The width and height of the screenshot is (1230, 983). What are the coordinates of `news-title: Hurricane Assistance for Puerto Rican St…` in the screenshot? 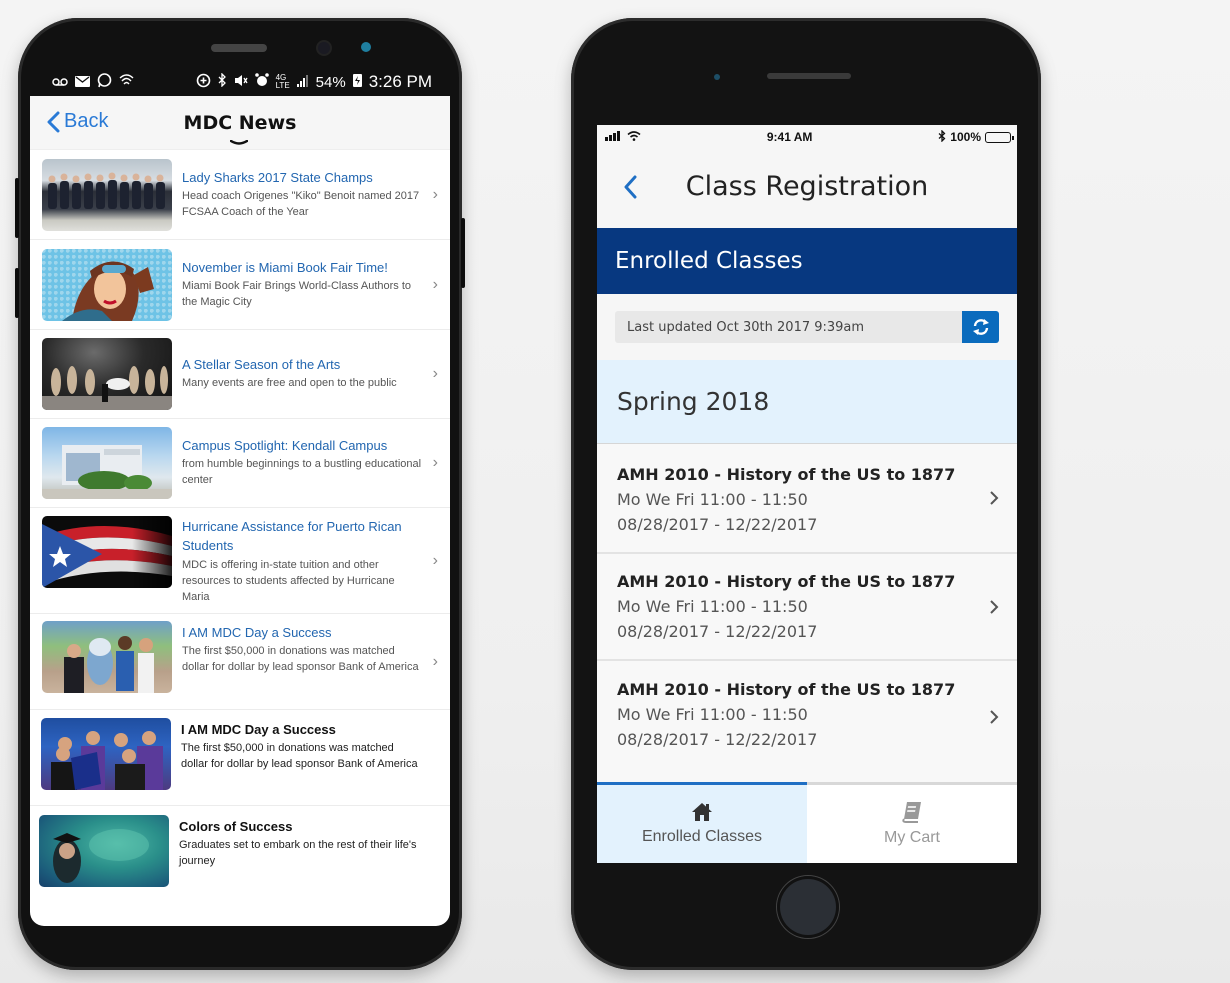 It's located at (292, 536).